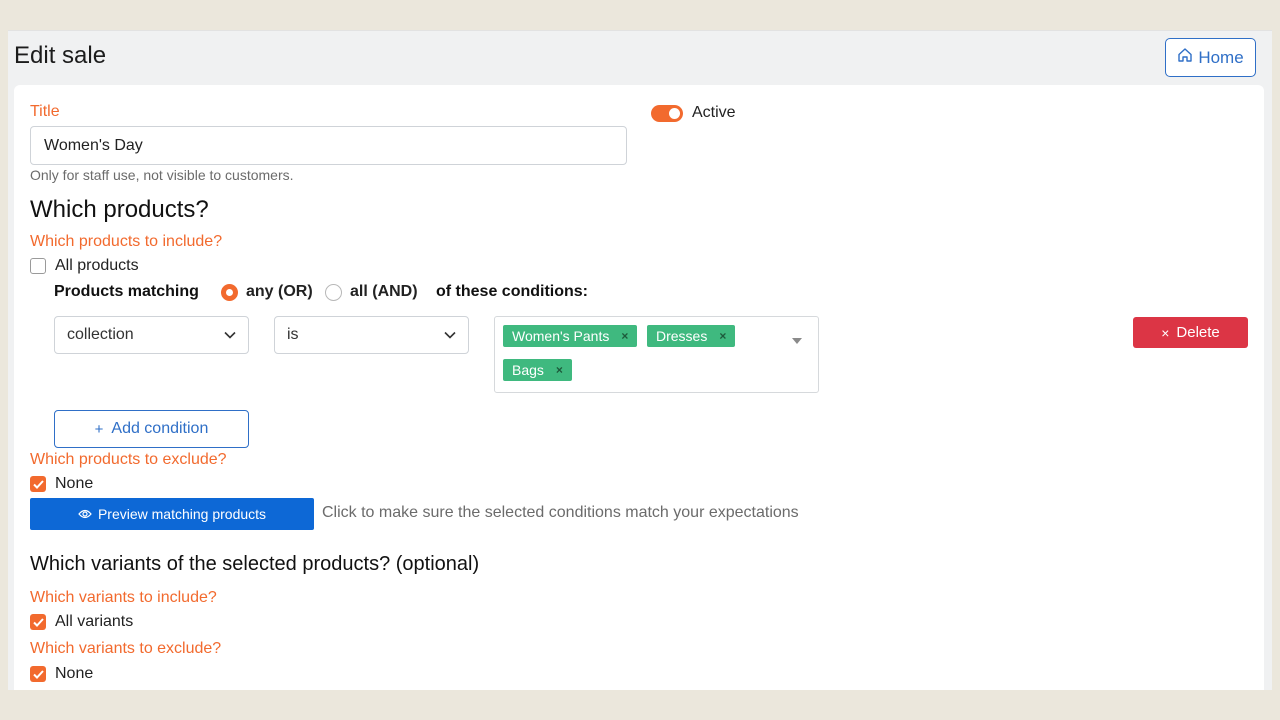 This screenshot has width=1280, height=720. Describe the element at coordinates (38, 266) in the screenshot. I see `all-products-checkbox` at that location.